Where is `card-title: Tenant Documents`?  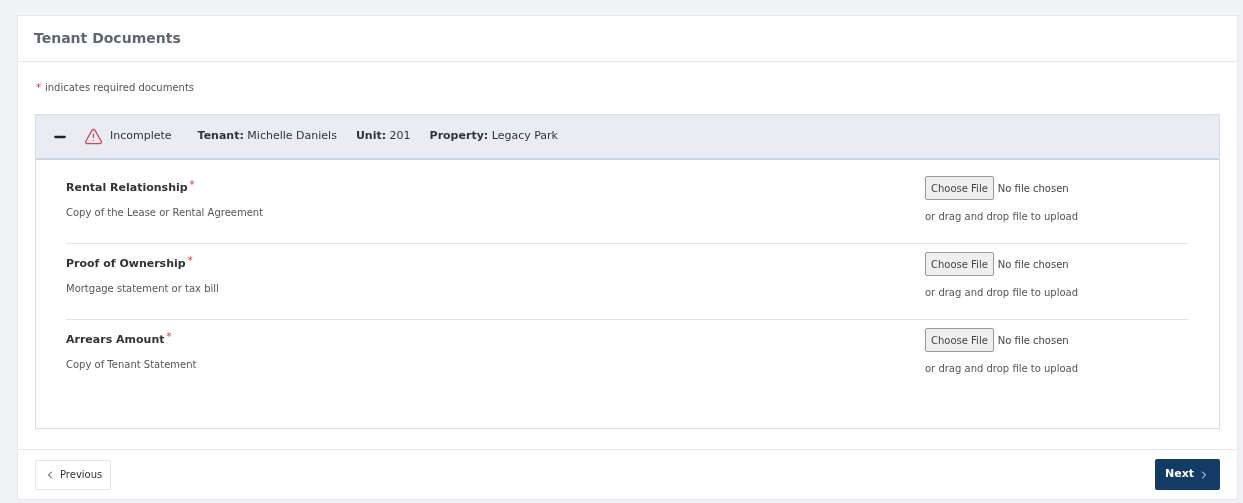
card-title: Tenant Documents is located at coordinates (107, 38).